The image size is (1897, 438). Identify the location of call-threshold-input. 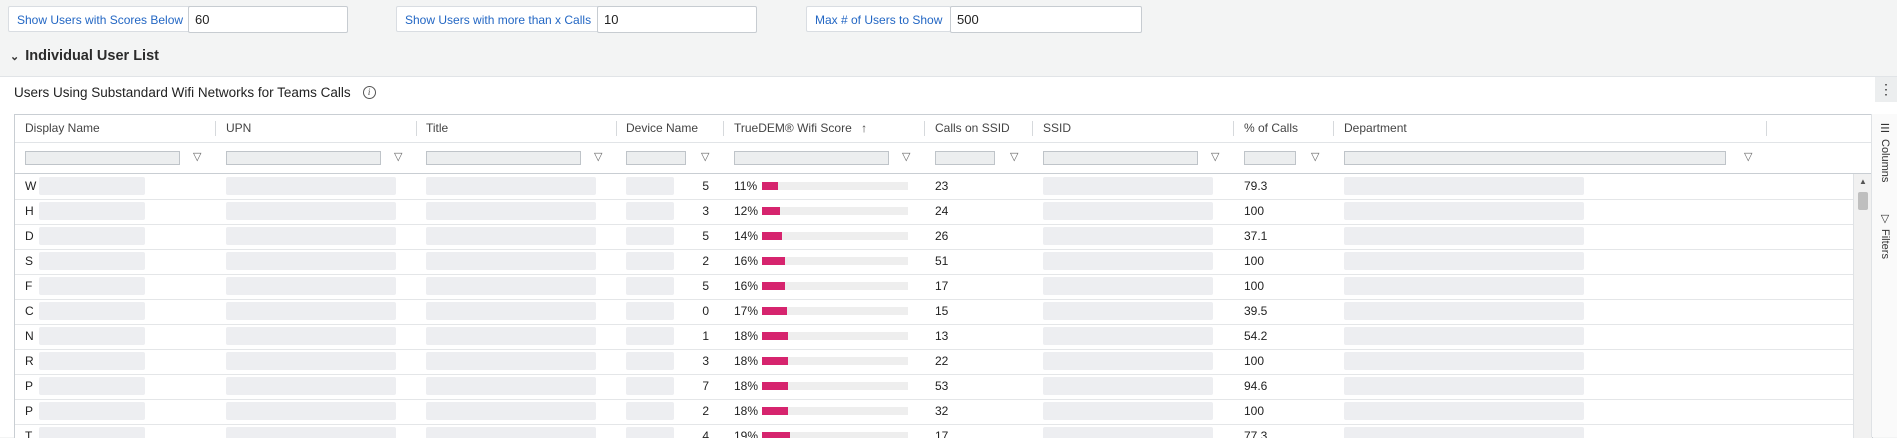
(677, 19).